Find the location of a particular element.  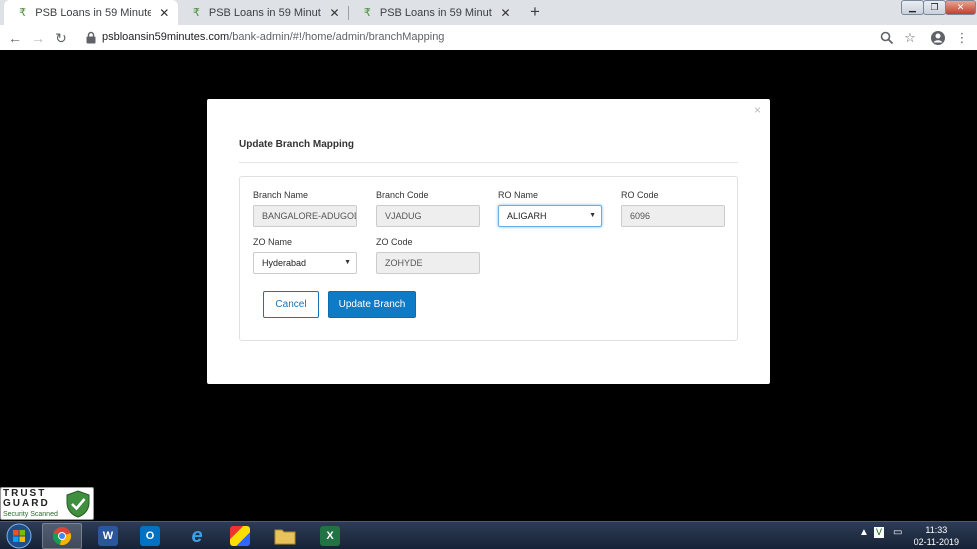

outlook-icon: O is located at coordinates (150, 536).